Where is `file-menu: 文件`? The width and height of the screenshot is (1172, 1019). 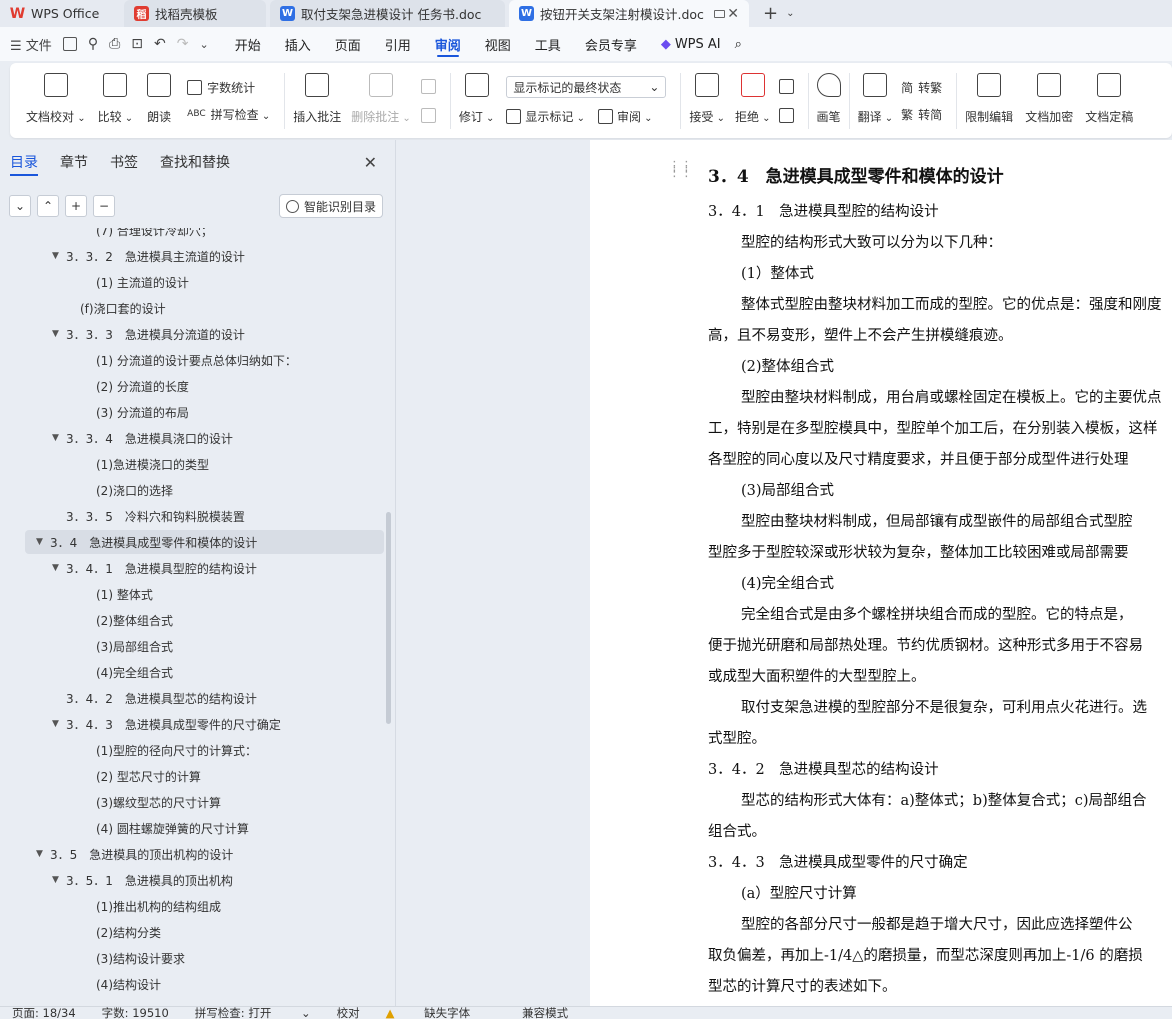
file-menu: 文件 is located at coordinates (39, 46).